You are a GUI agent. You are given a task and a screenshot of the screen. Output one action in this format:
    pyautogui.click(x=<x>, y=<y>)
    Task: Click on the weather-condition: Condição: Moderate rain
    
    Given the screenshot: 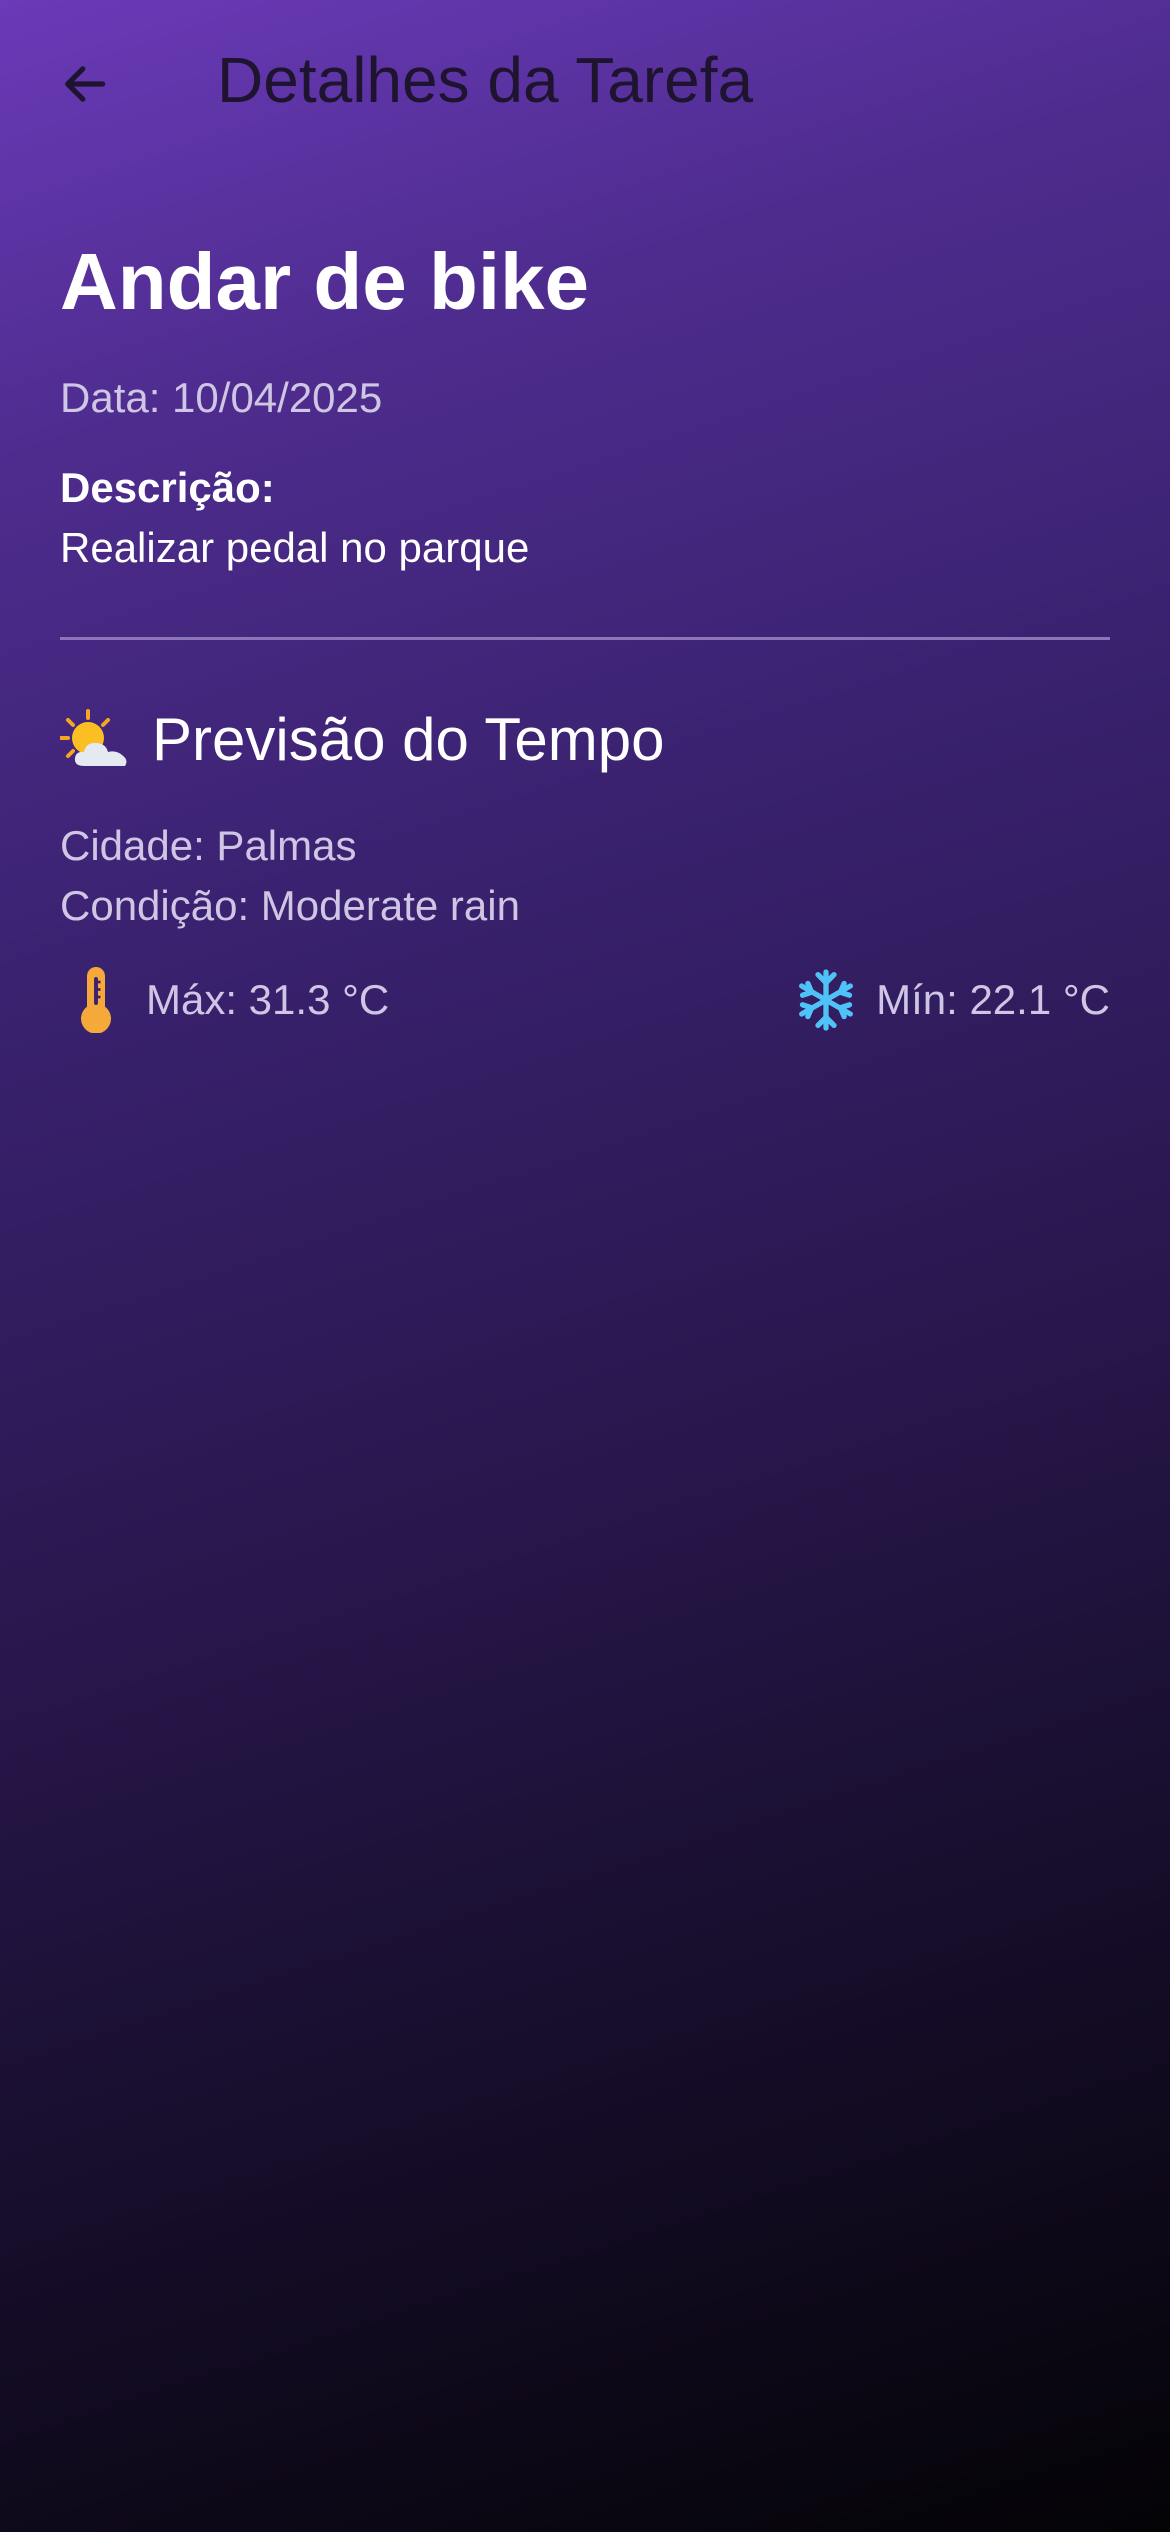 What is the action you would take?
    pyautogui.click(x=290, y=905)
    